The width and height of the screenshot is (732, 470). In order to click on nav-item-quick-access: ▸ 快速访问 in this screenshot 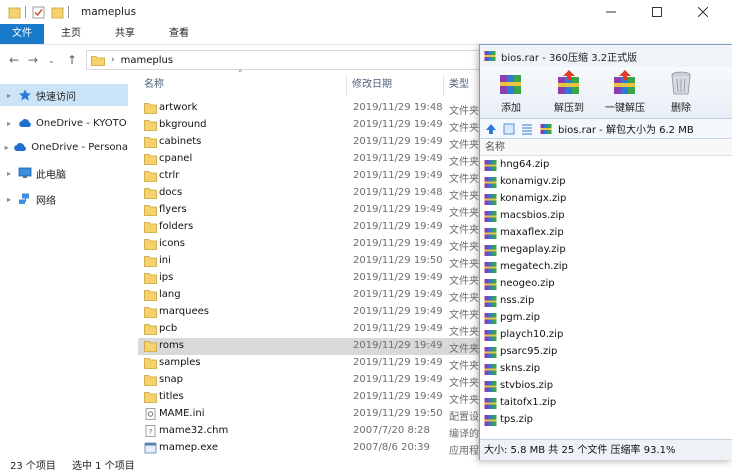, I will do `click(64, 95)`.